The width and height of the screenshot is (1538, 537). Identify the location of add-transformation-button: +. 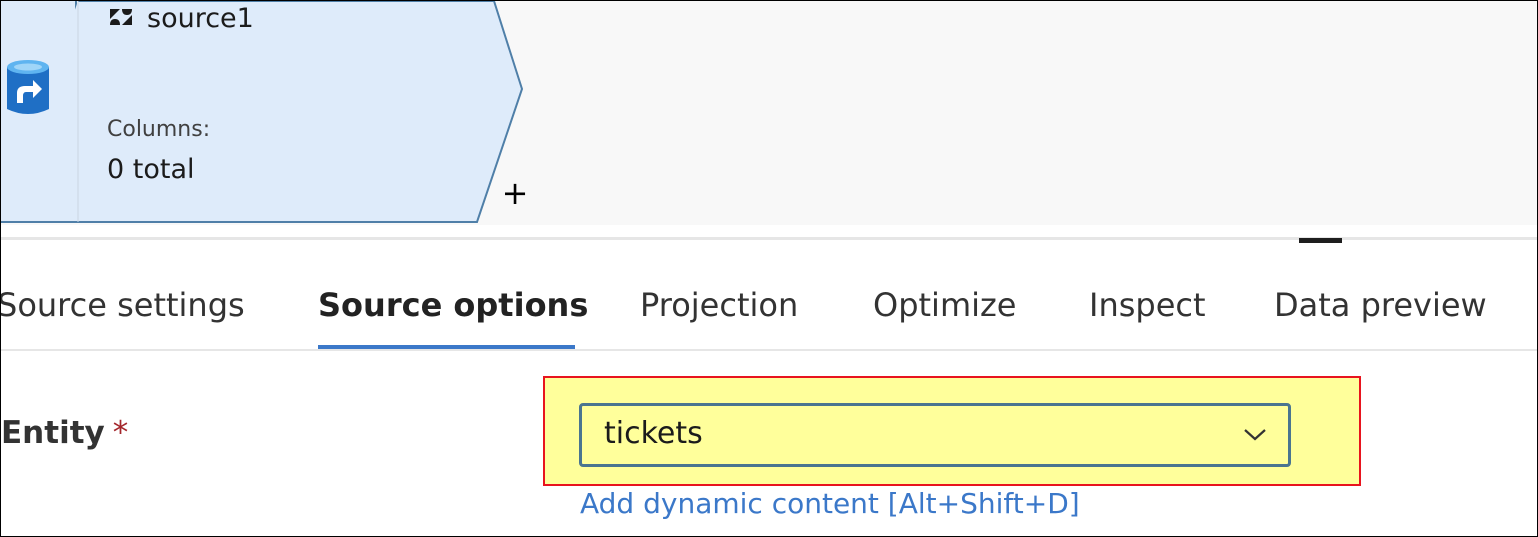
(515, 193).